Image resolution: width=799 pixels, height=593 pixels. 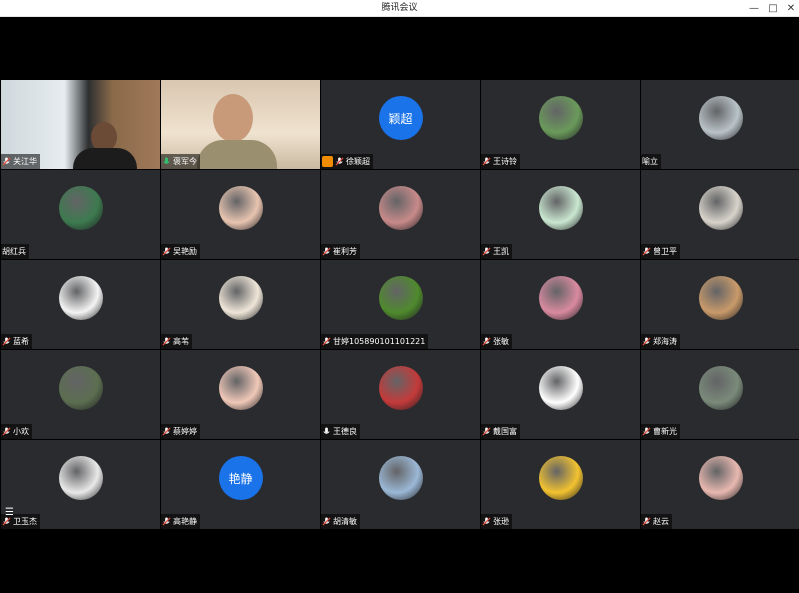 I want to click on participant-name-bar: 曹新光, so click(x=660, y=431).